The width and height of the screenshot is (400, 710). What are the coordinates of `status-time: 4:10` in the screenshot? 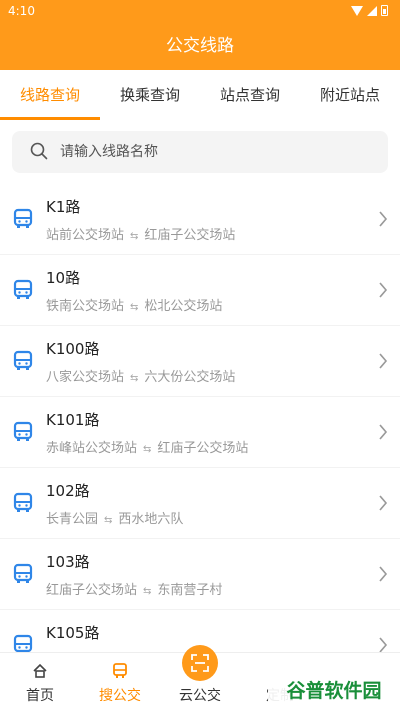 It's located at (21, 11).